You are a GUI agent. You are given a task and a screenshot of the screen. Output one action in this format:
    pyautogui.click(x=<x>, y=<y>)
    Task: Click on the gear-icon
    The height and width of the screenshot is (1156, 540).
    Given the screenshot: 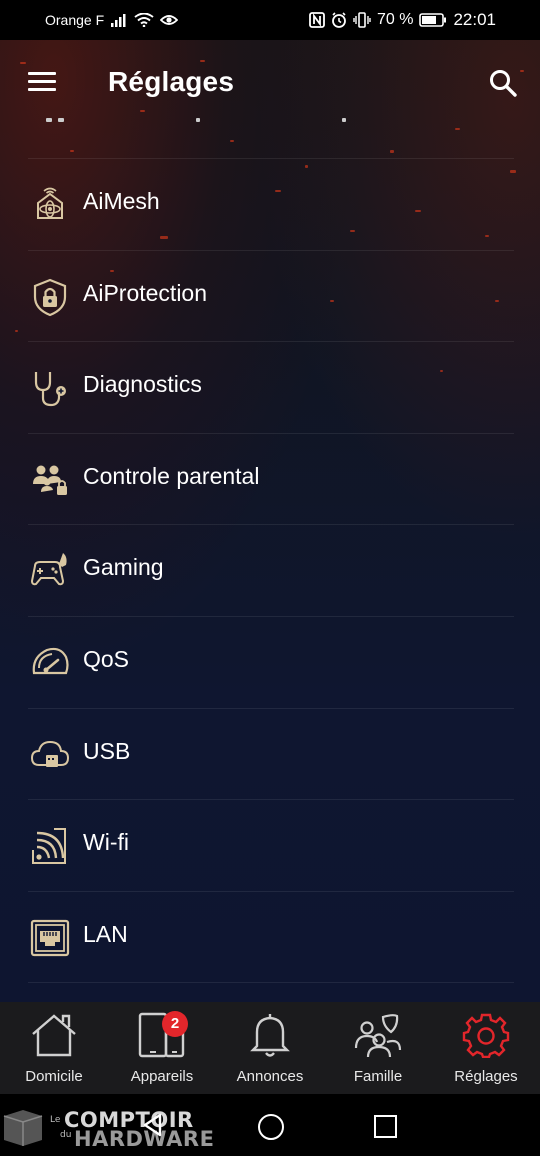 What is the action you would take?
    pyautogui.click(x=486, y=1035)
    